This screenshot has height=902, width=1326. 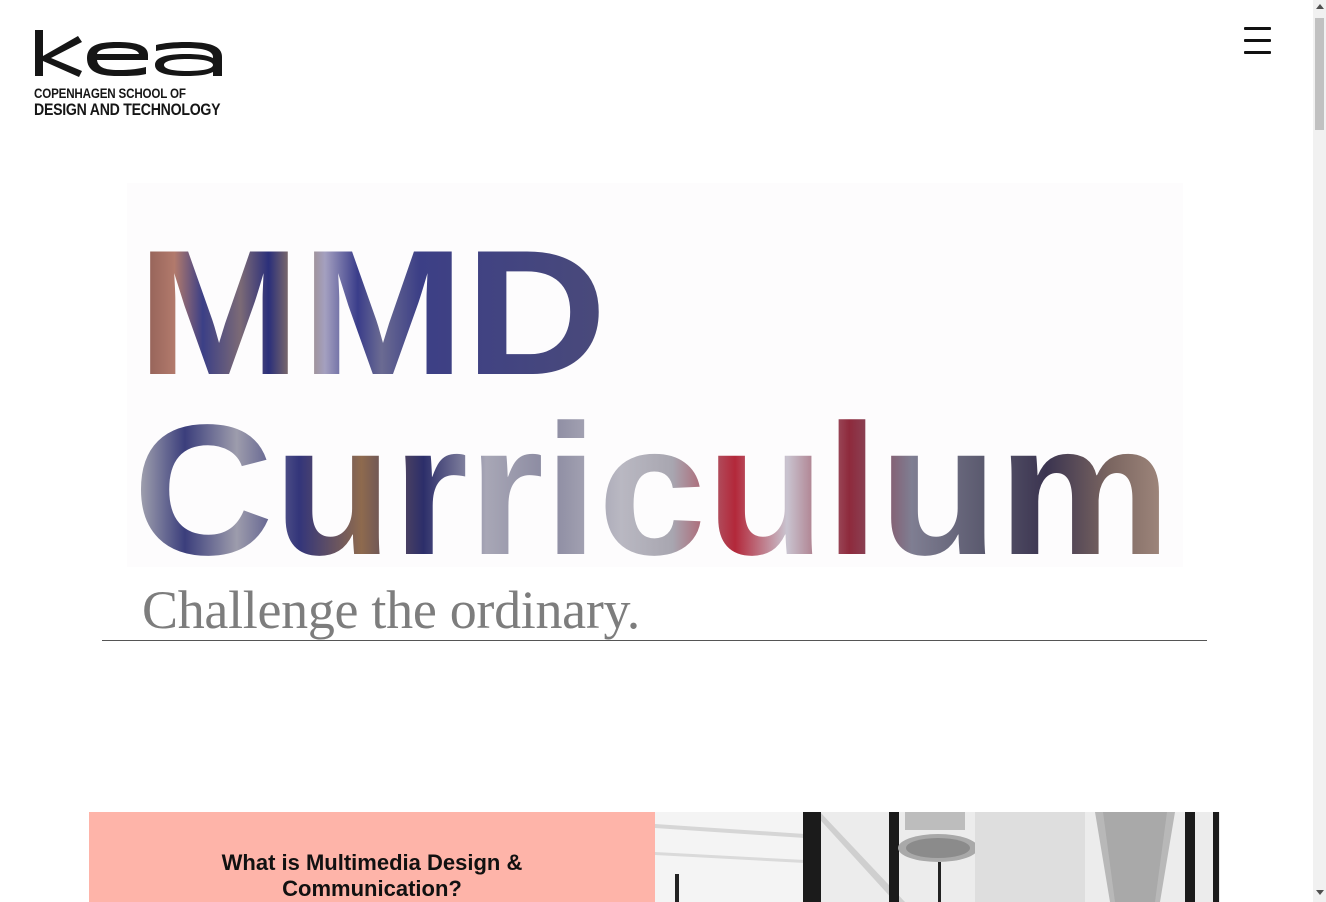 What do you see at coordinates (127, 109) in the screenshot?
I see `logo-subtitle-line2: DESIGN AND TECHNOLOGY` at bounding box center [127, 109].